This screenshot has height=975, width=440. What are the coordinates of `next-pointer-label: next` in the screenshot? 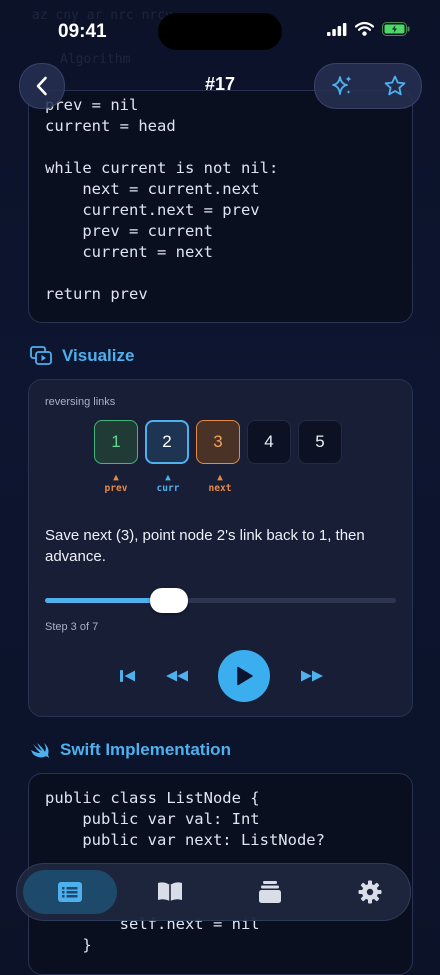 It's located at (220, 488).